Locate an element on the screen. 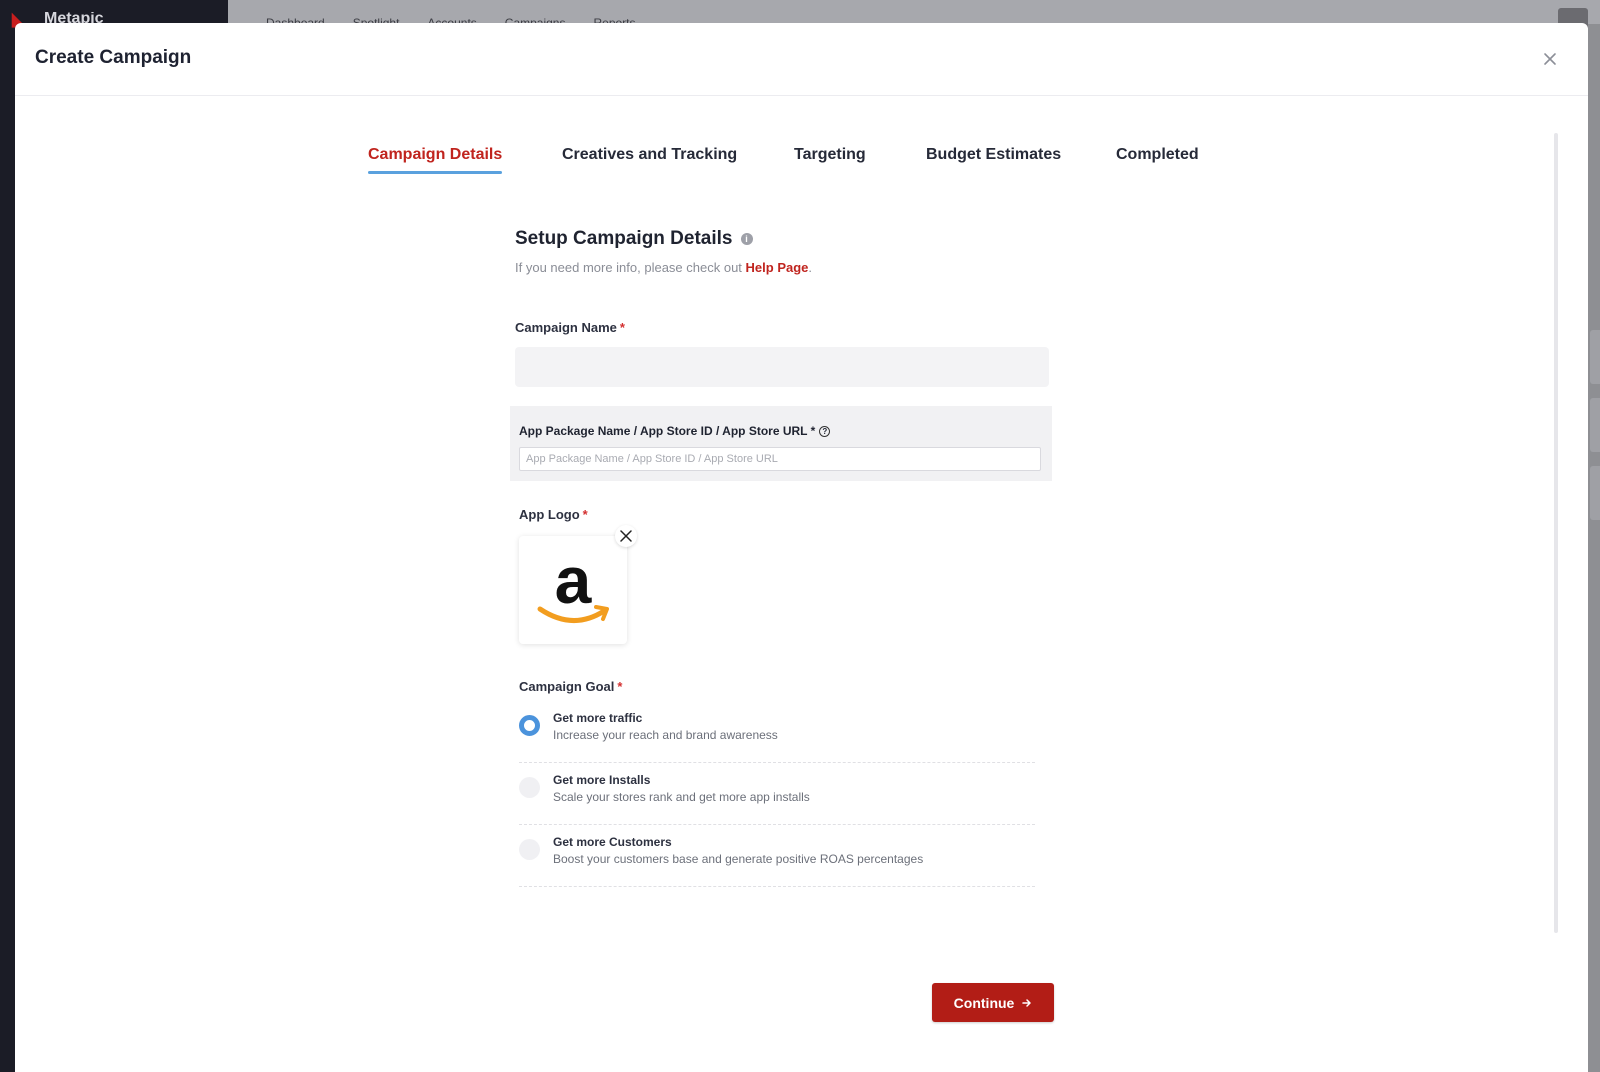 This screenshot has width=1600, height=1072. goal-title: Get more Installs is located at coordinates (602, 780).